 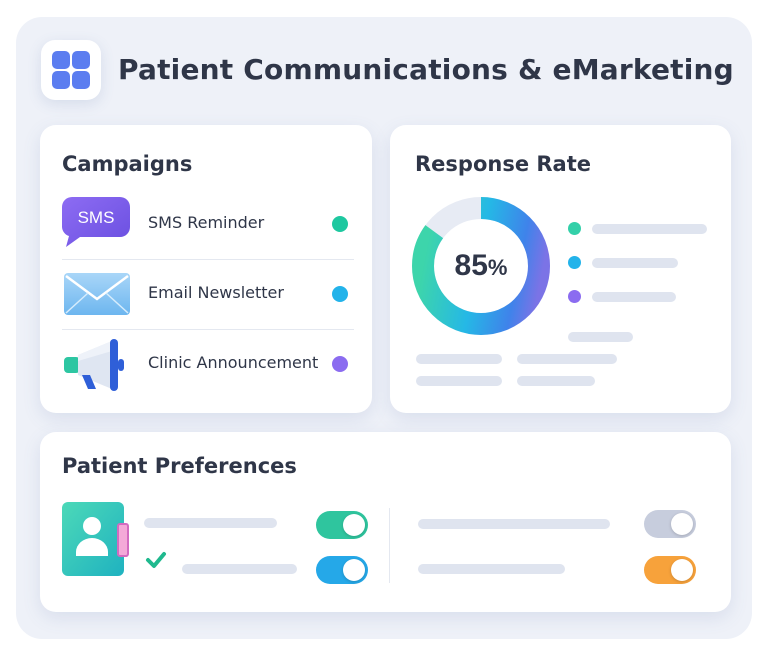 I want to click on campaign-row-sms: SMS SMS Reminder, so click(x=206, y=224).